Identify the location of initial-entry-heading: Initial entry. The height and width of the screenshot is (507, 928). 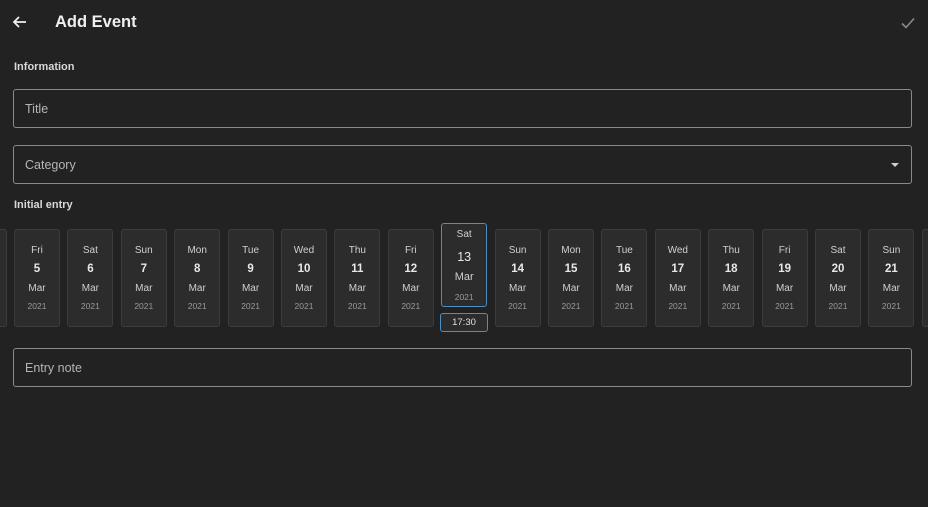
(43, 205).